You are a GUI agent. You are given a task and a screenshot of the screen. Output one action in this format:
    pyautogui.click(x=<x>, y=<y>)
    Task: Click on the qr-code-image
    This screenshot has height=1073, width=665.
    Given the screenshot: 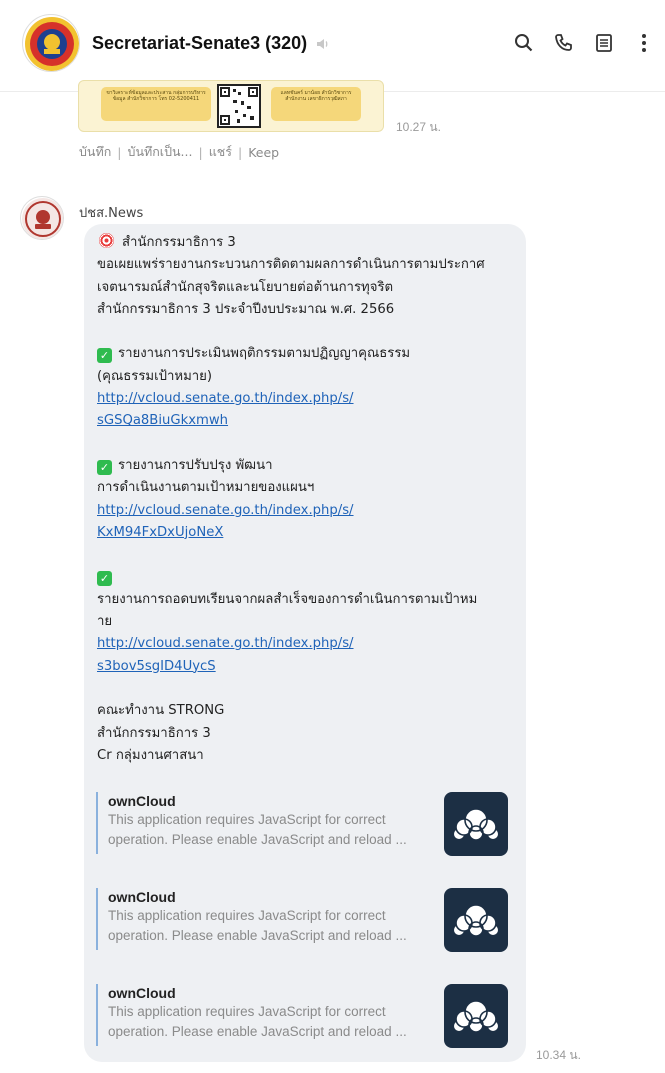 What is the action you would take?
    pyautogui.click(x=239, y=106)
    